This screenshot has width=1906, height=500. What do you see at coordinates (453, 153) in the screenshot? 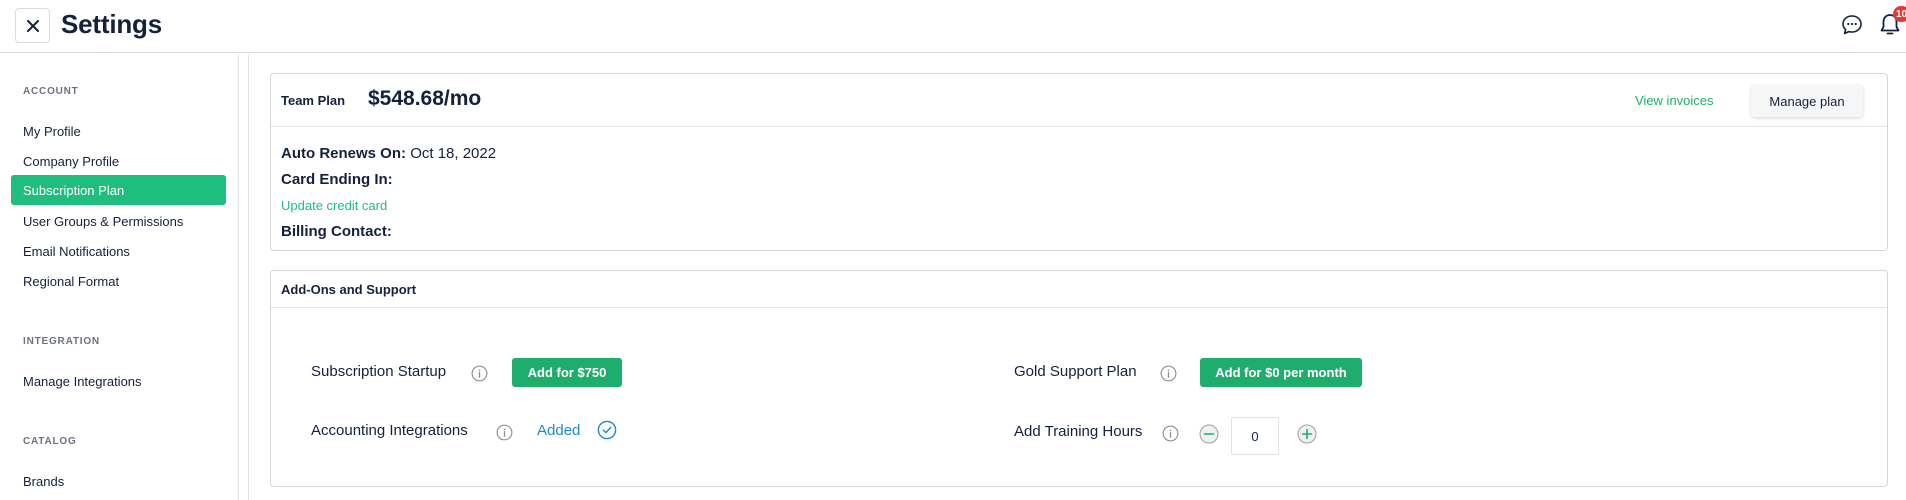
I see `auto-renews-value: Oct 18, 2022` at bounding box center [453, 153].